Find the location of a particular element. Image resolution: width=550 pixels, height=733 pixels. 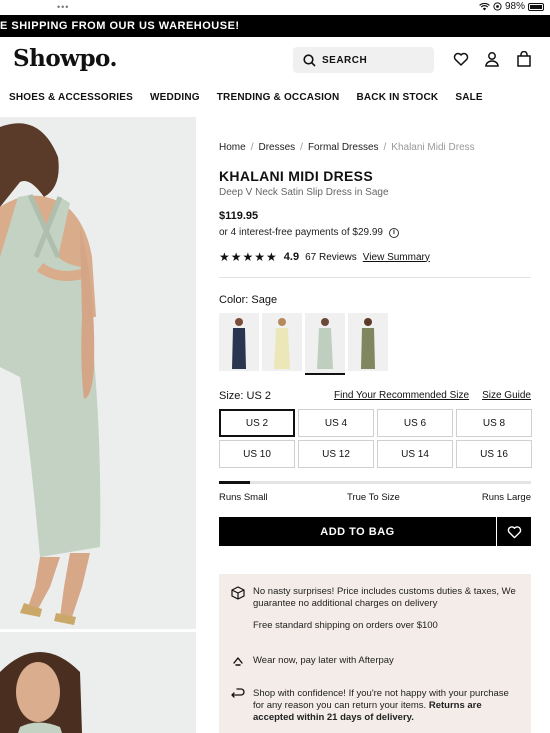

wifi-icon is located at coordinates (484, 6).